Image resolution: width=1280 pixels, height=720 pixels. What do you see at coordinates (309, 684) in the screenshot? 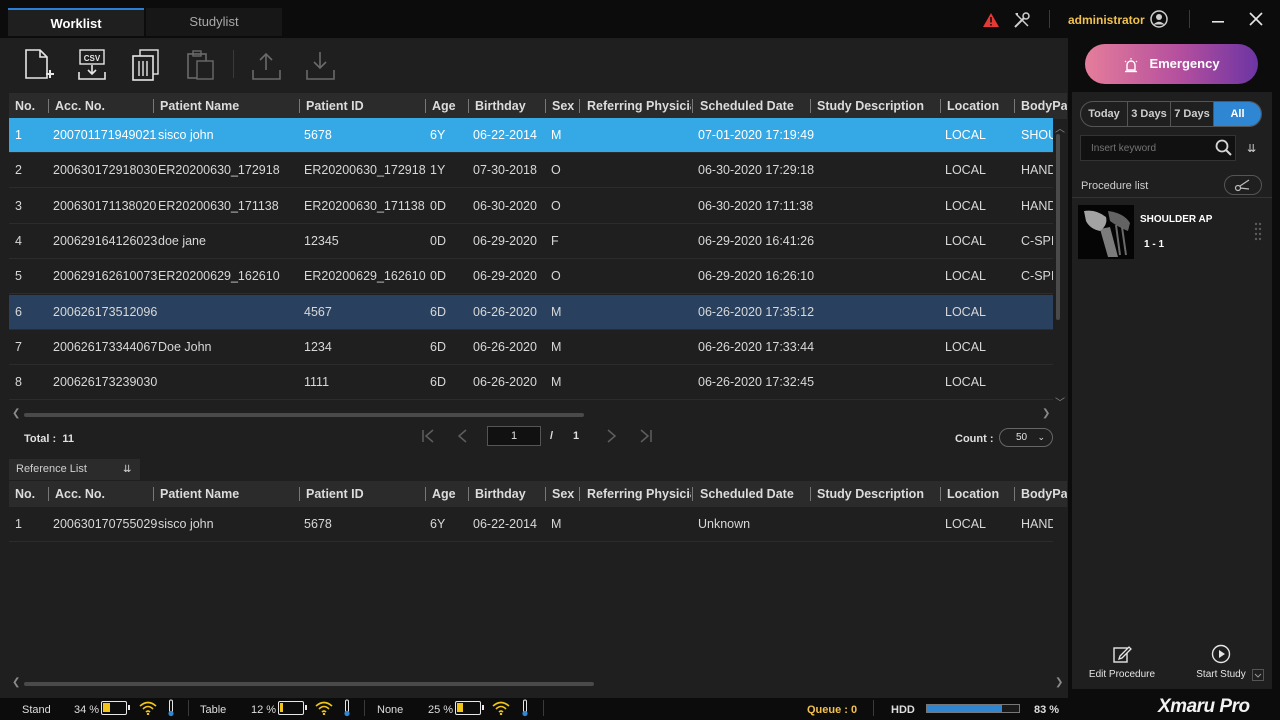
I see `reference-horizontal-scrollbar` at bounding box center [309, 684].